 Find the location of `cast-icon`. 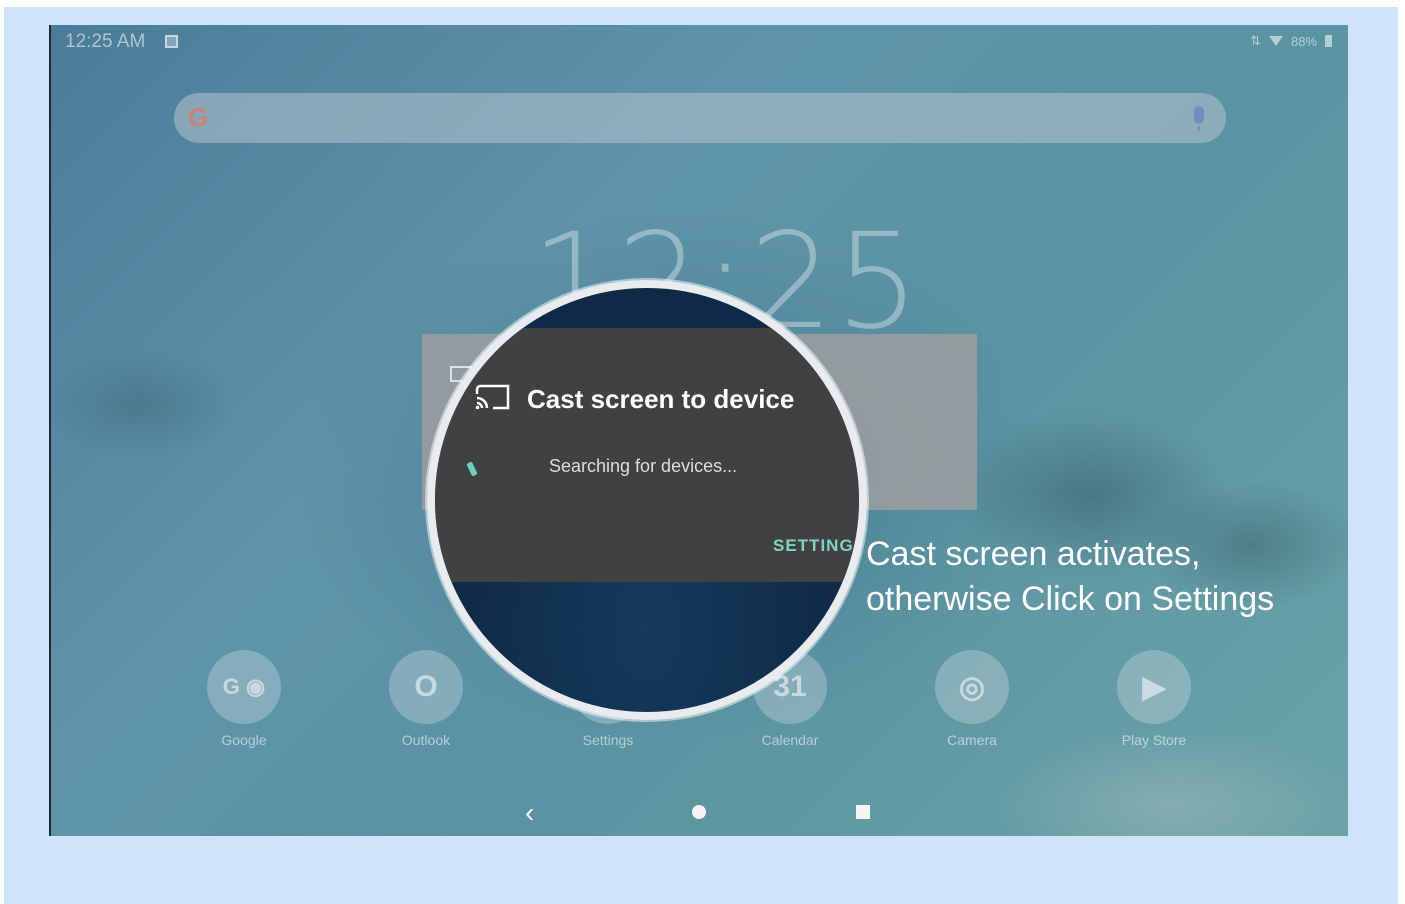

cast-icon is located at coordinates (492, 397).